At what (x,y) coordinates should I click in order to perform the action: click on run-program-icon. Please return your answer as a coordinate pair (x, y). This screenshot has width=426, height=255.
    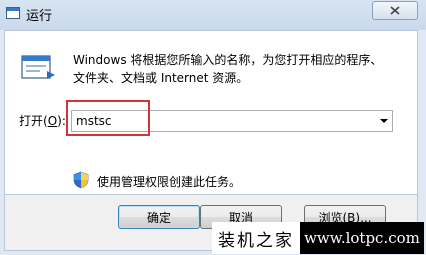
    Looking at the image, I should click on (38, 67).